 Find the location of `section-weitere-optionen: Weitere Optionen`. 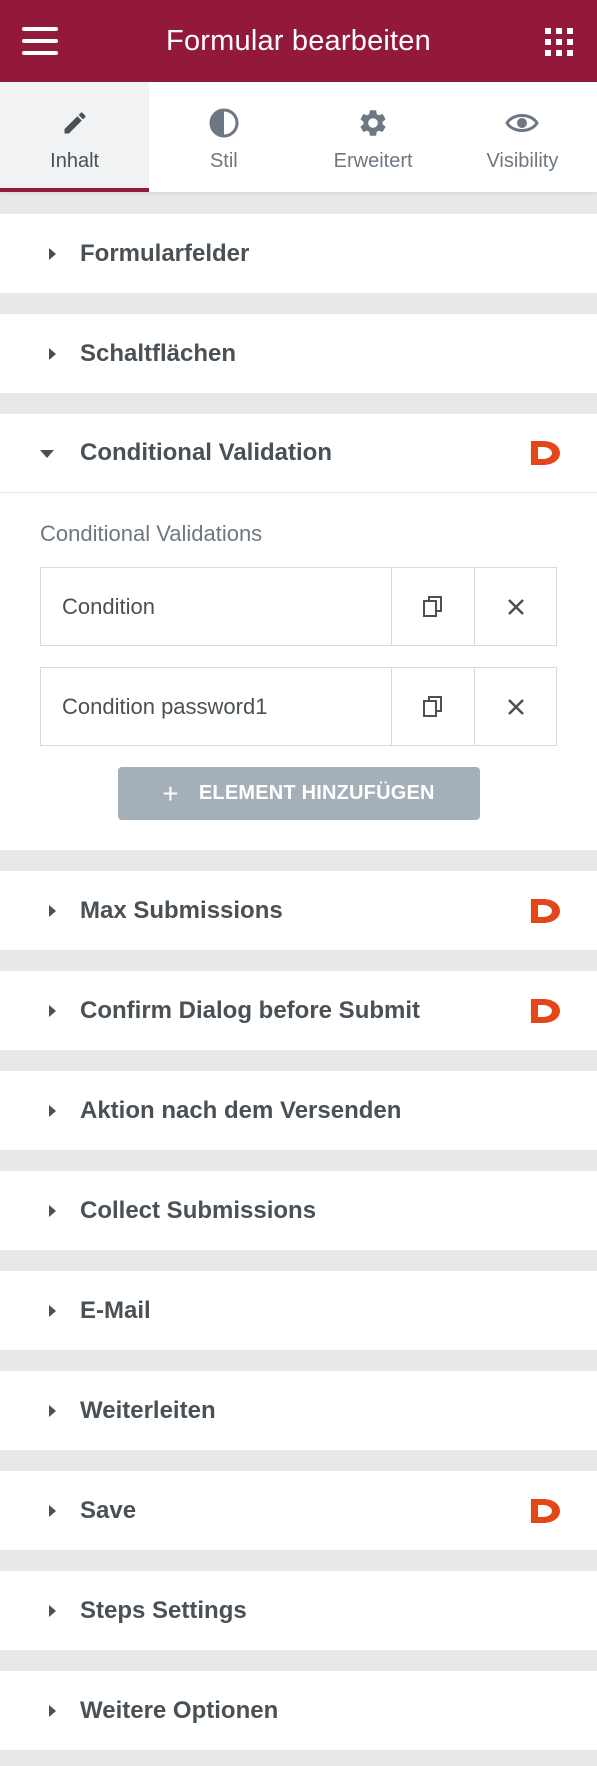

section-weitere-optionen: Weitere Optionen is located at coordinates (298, 1710).